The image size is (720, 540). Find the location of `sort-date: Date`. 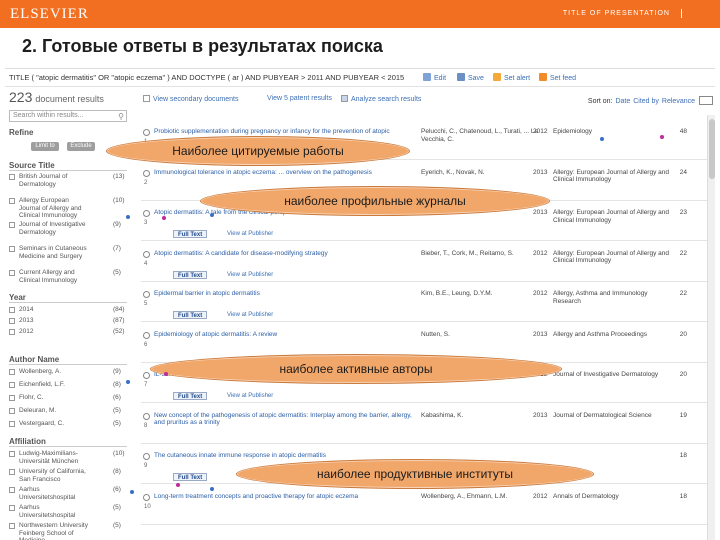

sort-date: Date is located at coordinates (622, 101).